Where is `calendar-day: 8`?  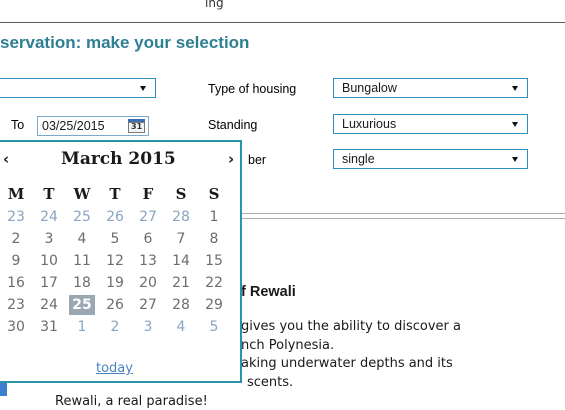 calendar-day: 8 is located at coordinates (214, 239).